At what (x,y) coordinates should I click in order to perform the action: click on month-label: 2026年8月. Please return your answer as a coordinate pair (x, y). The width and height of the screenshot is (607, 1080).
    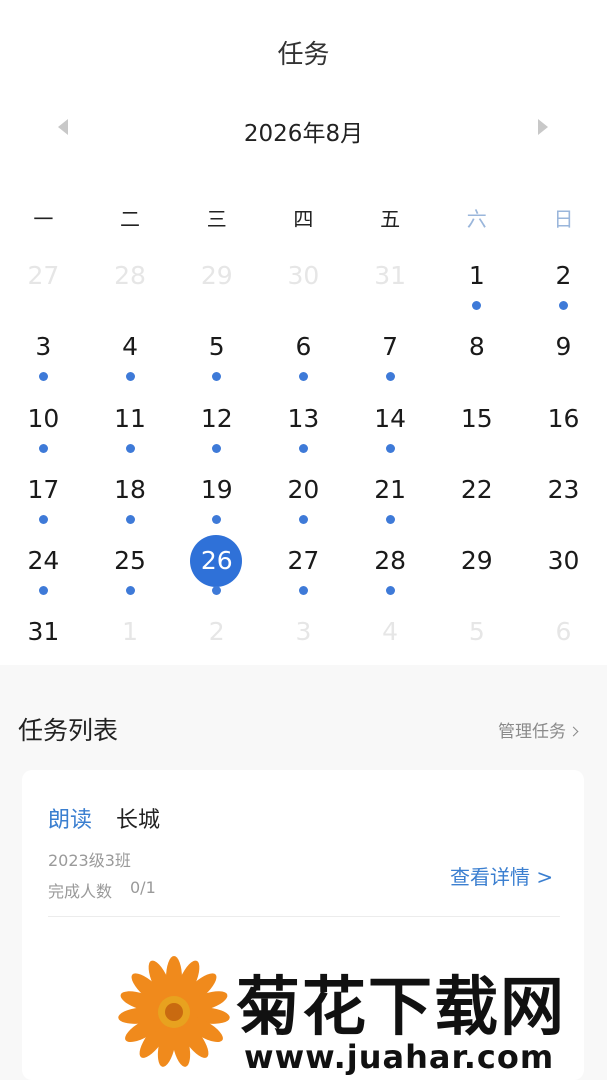
    Looking at the image, I should click on (303, 134).